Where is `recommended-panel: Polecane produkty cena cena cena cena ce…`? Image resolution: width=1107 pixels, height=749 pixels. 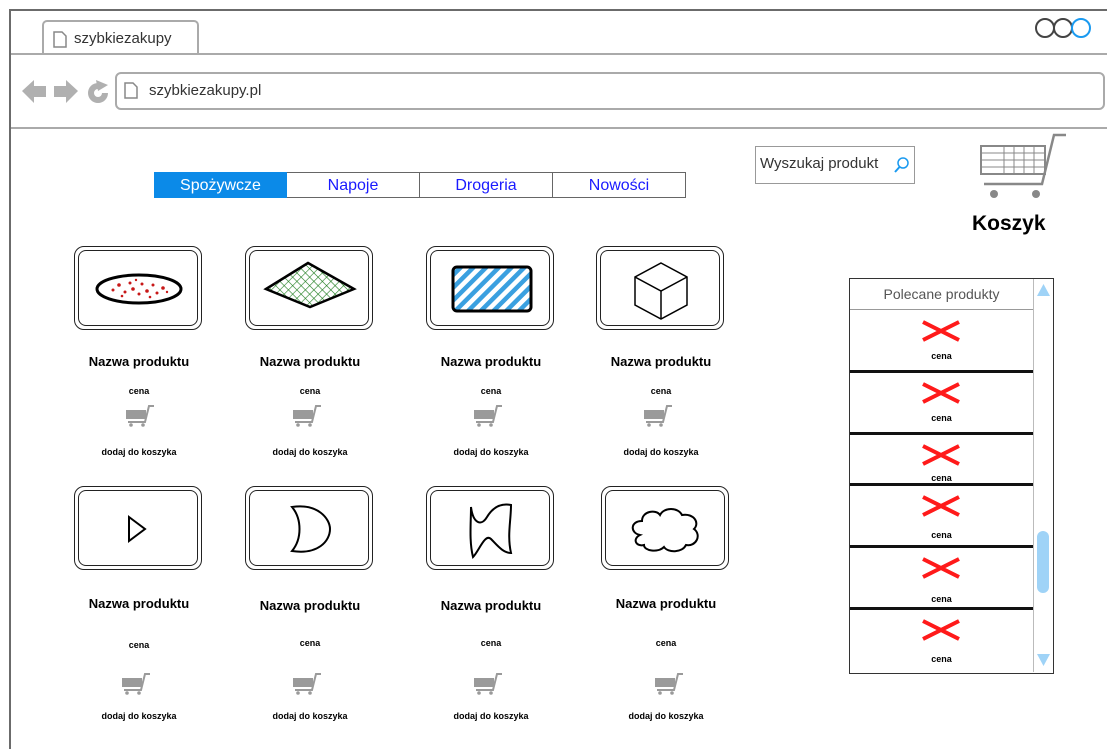
recommended-panel: Polecane produkty cena cena cena cena ce… is located at coordinates (951, 476).